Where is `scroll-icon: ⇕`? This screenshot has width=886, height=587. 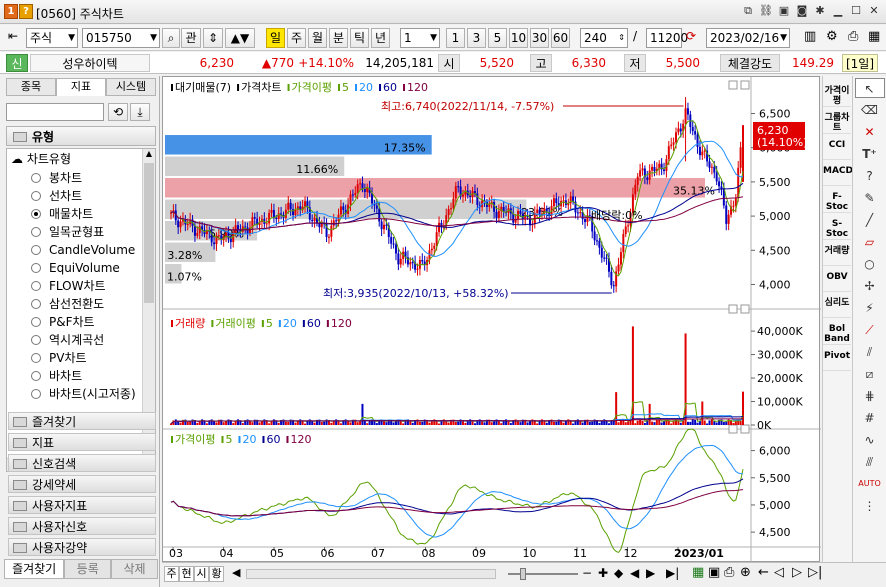 scroll-icon: ⇕ is located at coordinates (213, 38).